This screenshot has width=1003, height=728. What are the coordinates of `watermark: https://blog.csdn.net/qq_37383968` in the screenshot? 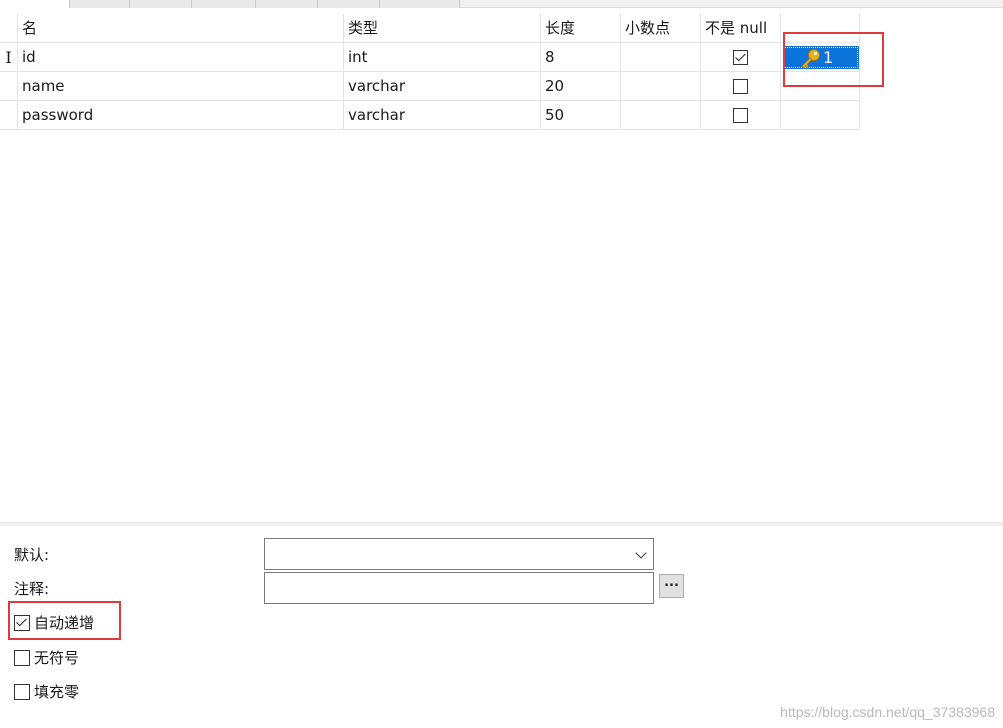 It's located at (887, 712).